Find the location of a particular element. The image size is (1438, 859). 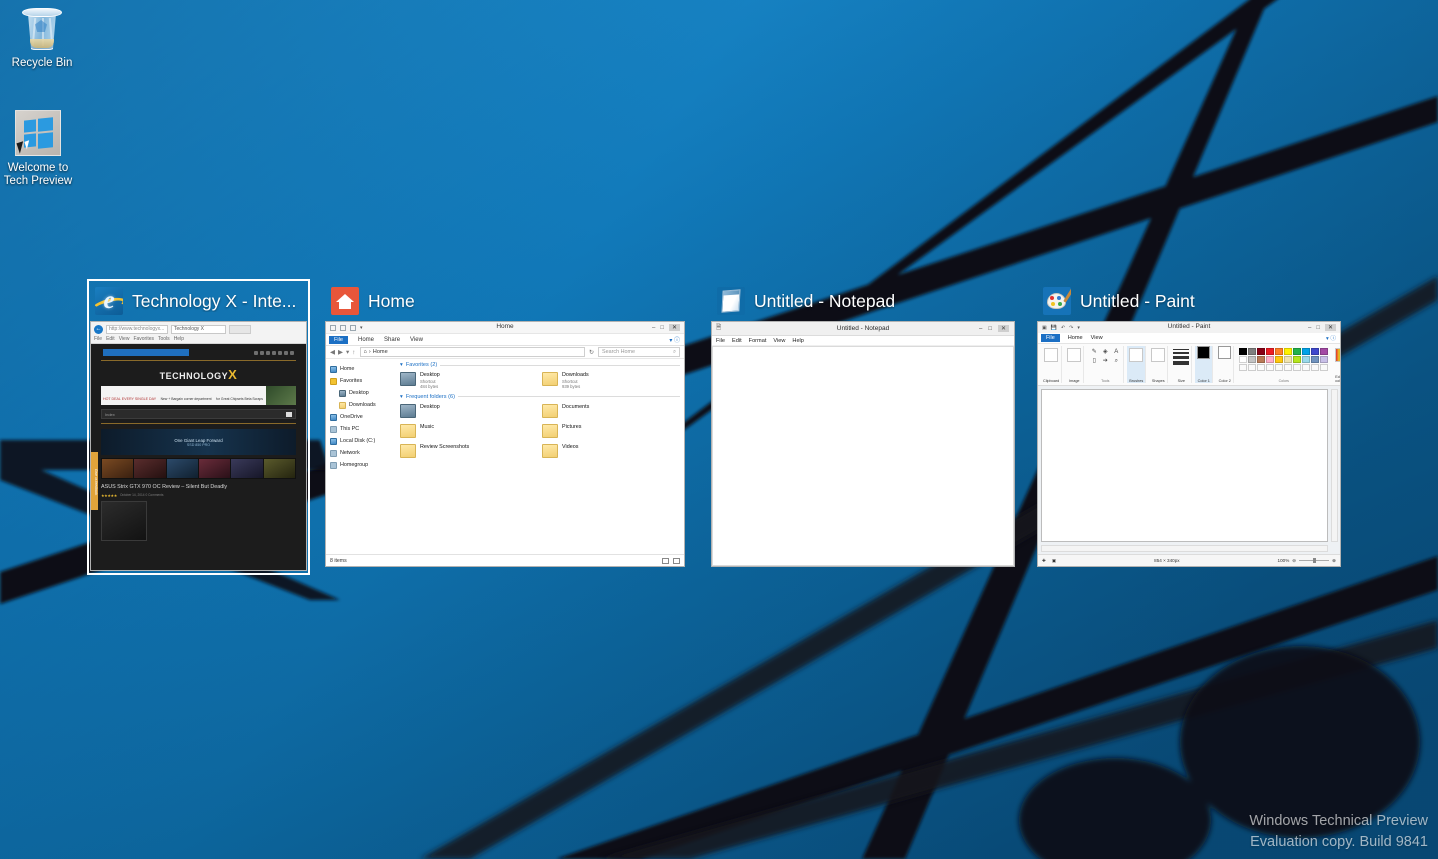

clipboard-icon is located at coordinates (1051, 355).